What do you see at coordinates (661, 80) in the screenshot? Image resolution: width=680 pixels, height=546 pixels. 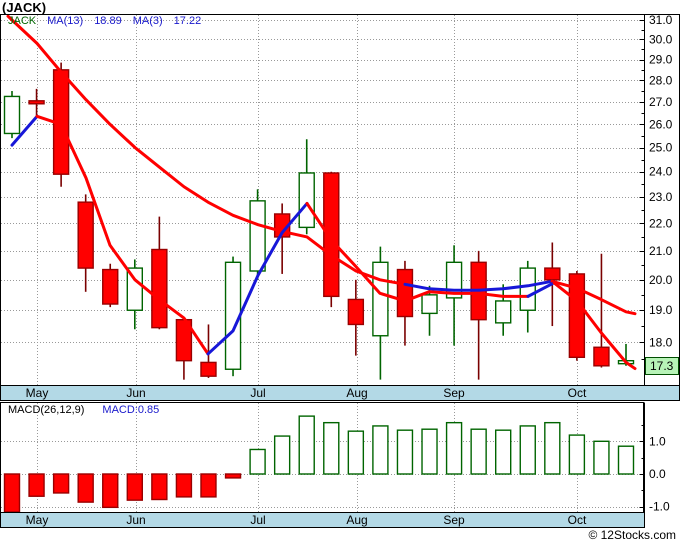 I see `price-tick-label: 28.0` at bounding box center [661, 80].